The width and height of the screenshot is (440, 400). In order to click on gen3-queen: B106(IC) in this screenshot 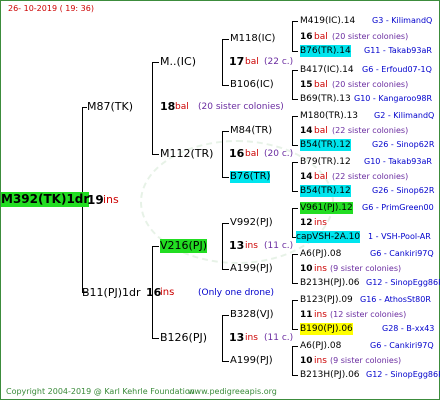, I will do `click(252, 84)`.